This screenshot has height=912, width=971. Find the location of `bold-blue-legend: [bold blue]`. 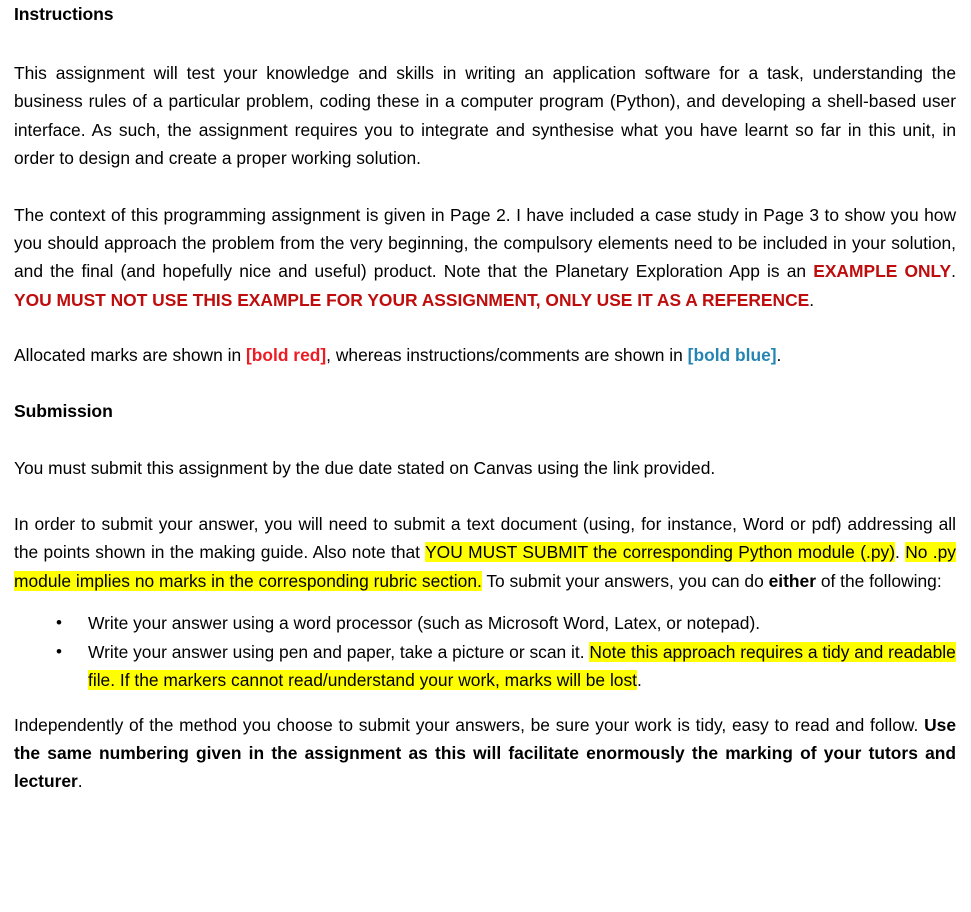

bold-blue-legend: [bold blue] is located at coordinates (732, 355).